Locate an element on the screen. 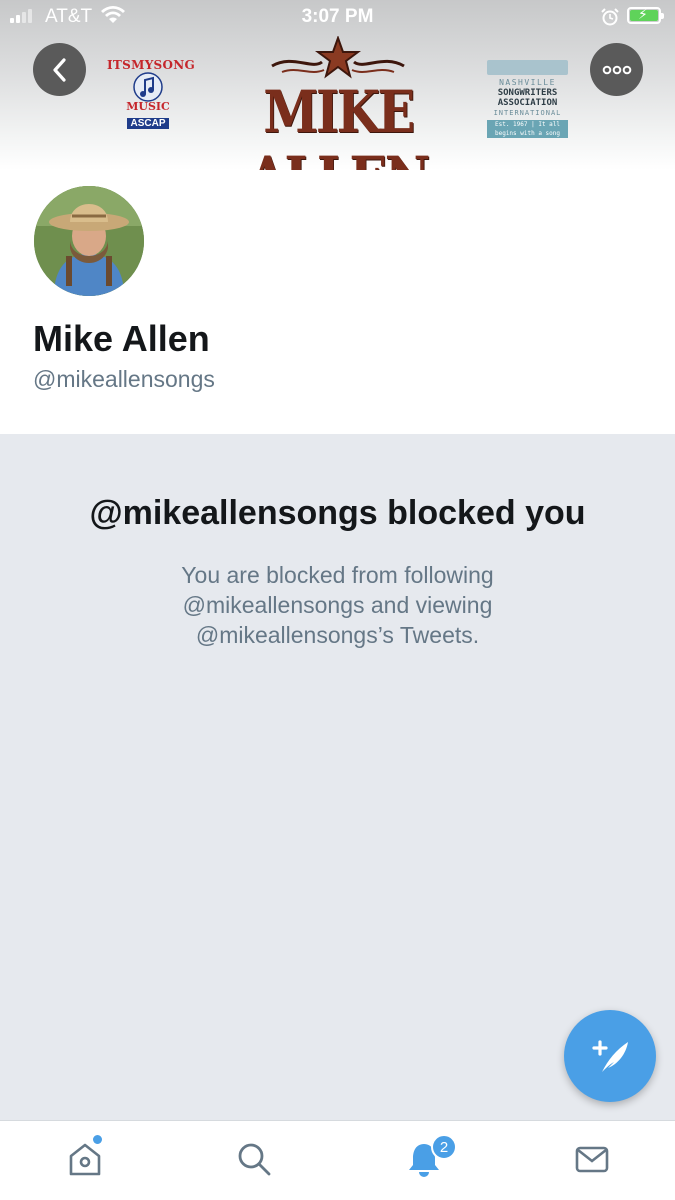  tab-search is located at coordinates (254, 1159).